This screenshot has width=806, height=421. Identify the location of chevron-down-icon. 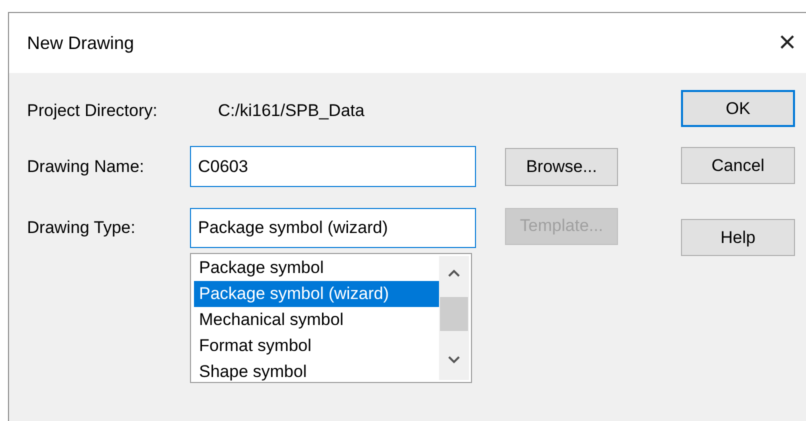
(454, 360).